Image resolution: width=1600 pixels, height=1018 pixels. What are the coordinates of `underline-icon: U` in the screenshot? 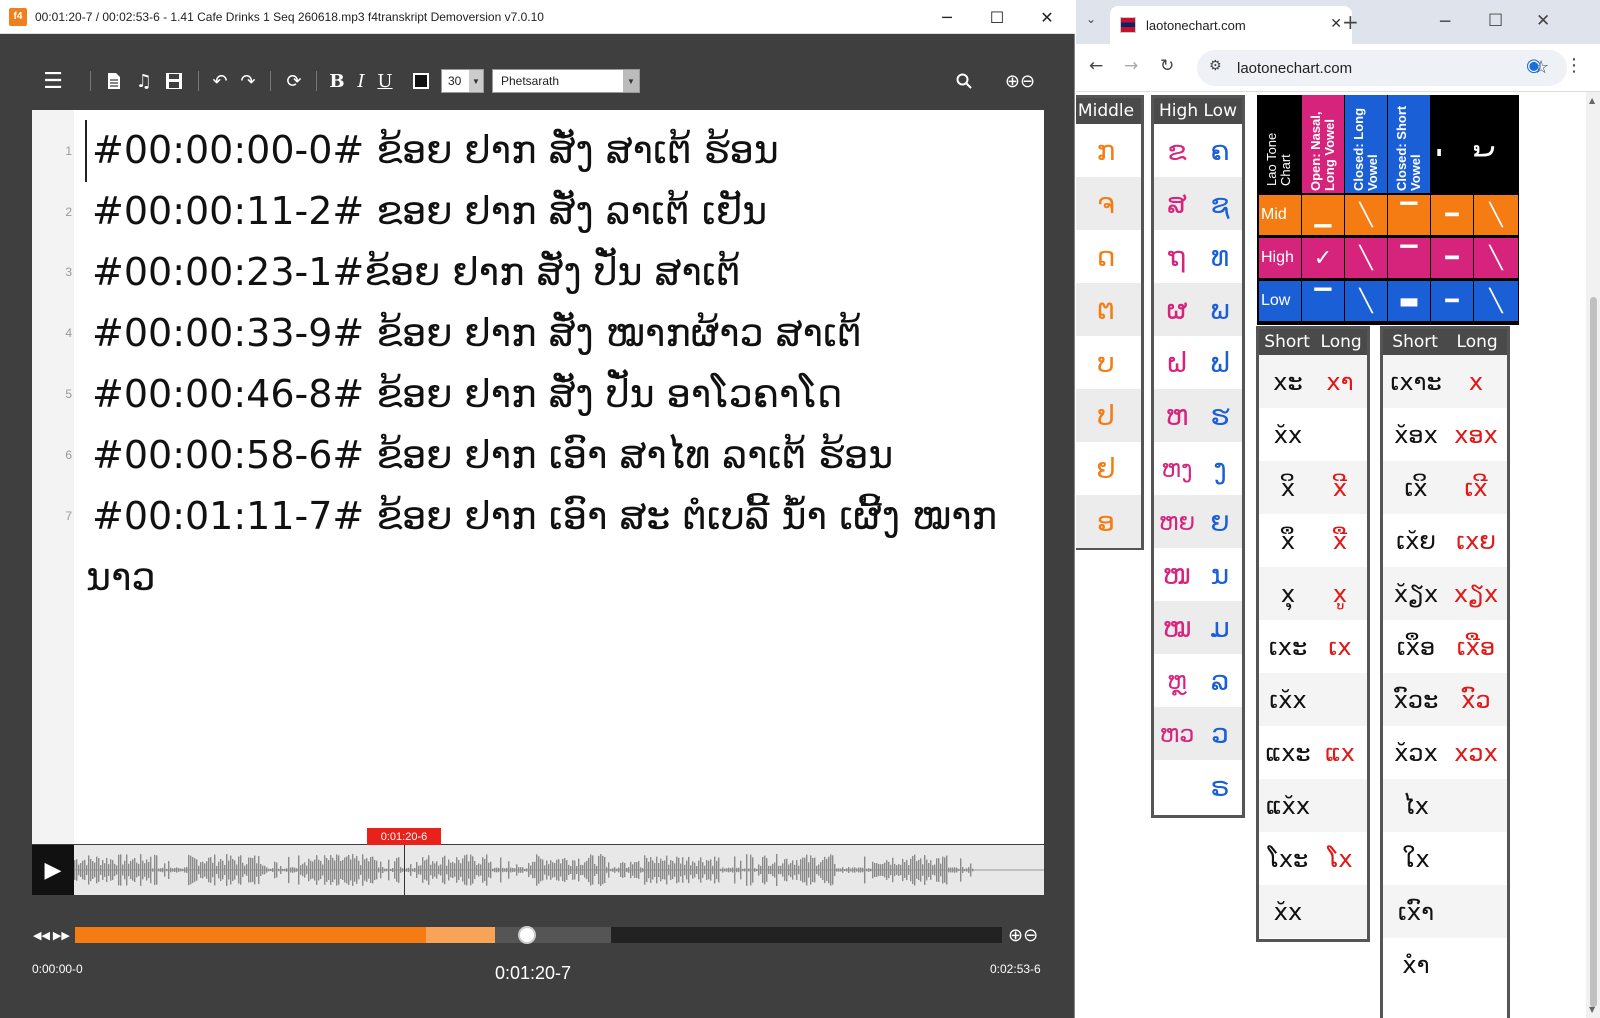 It's located at (385, 81).